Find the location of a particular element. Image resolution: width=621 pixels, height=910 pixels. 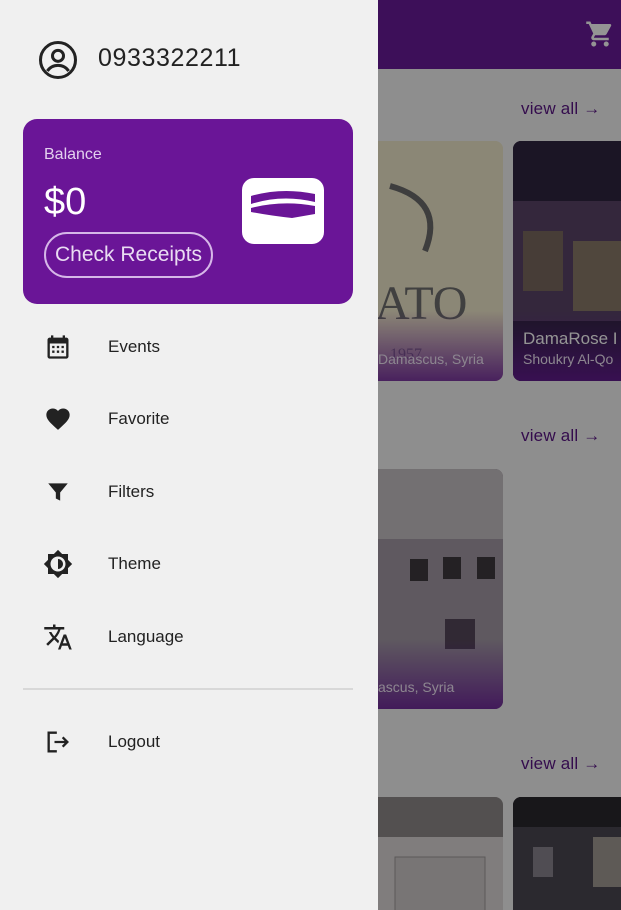

logout-icon is located at coordinates (58, 742).